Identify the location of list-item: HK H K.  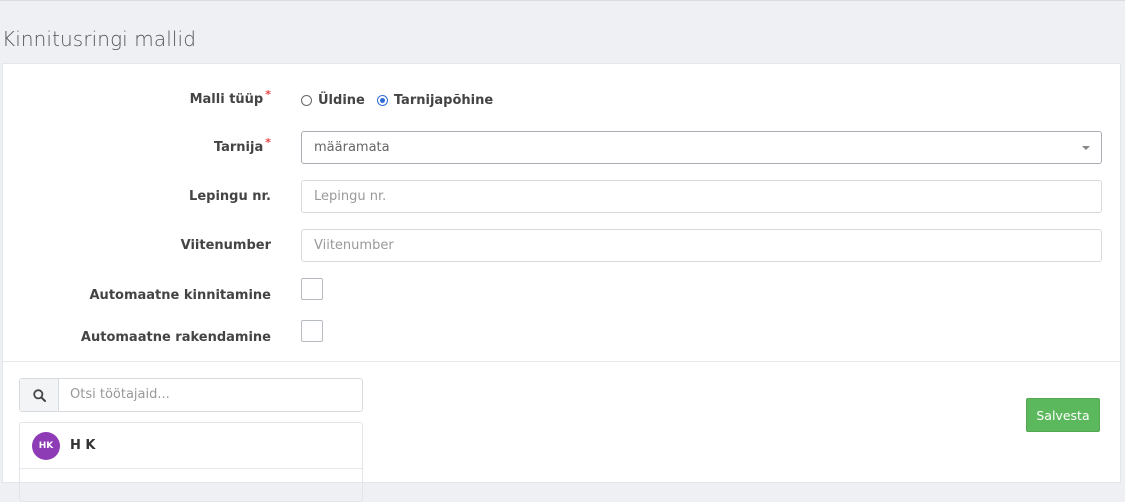
(191, 446).